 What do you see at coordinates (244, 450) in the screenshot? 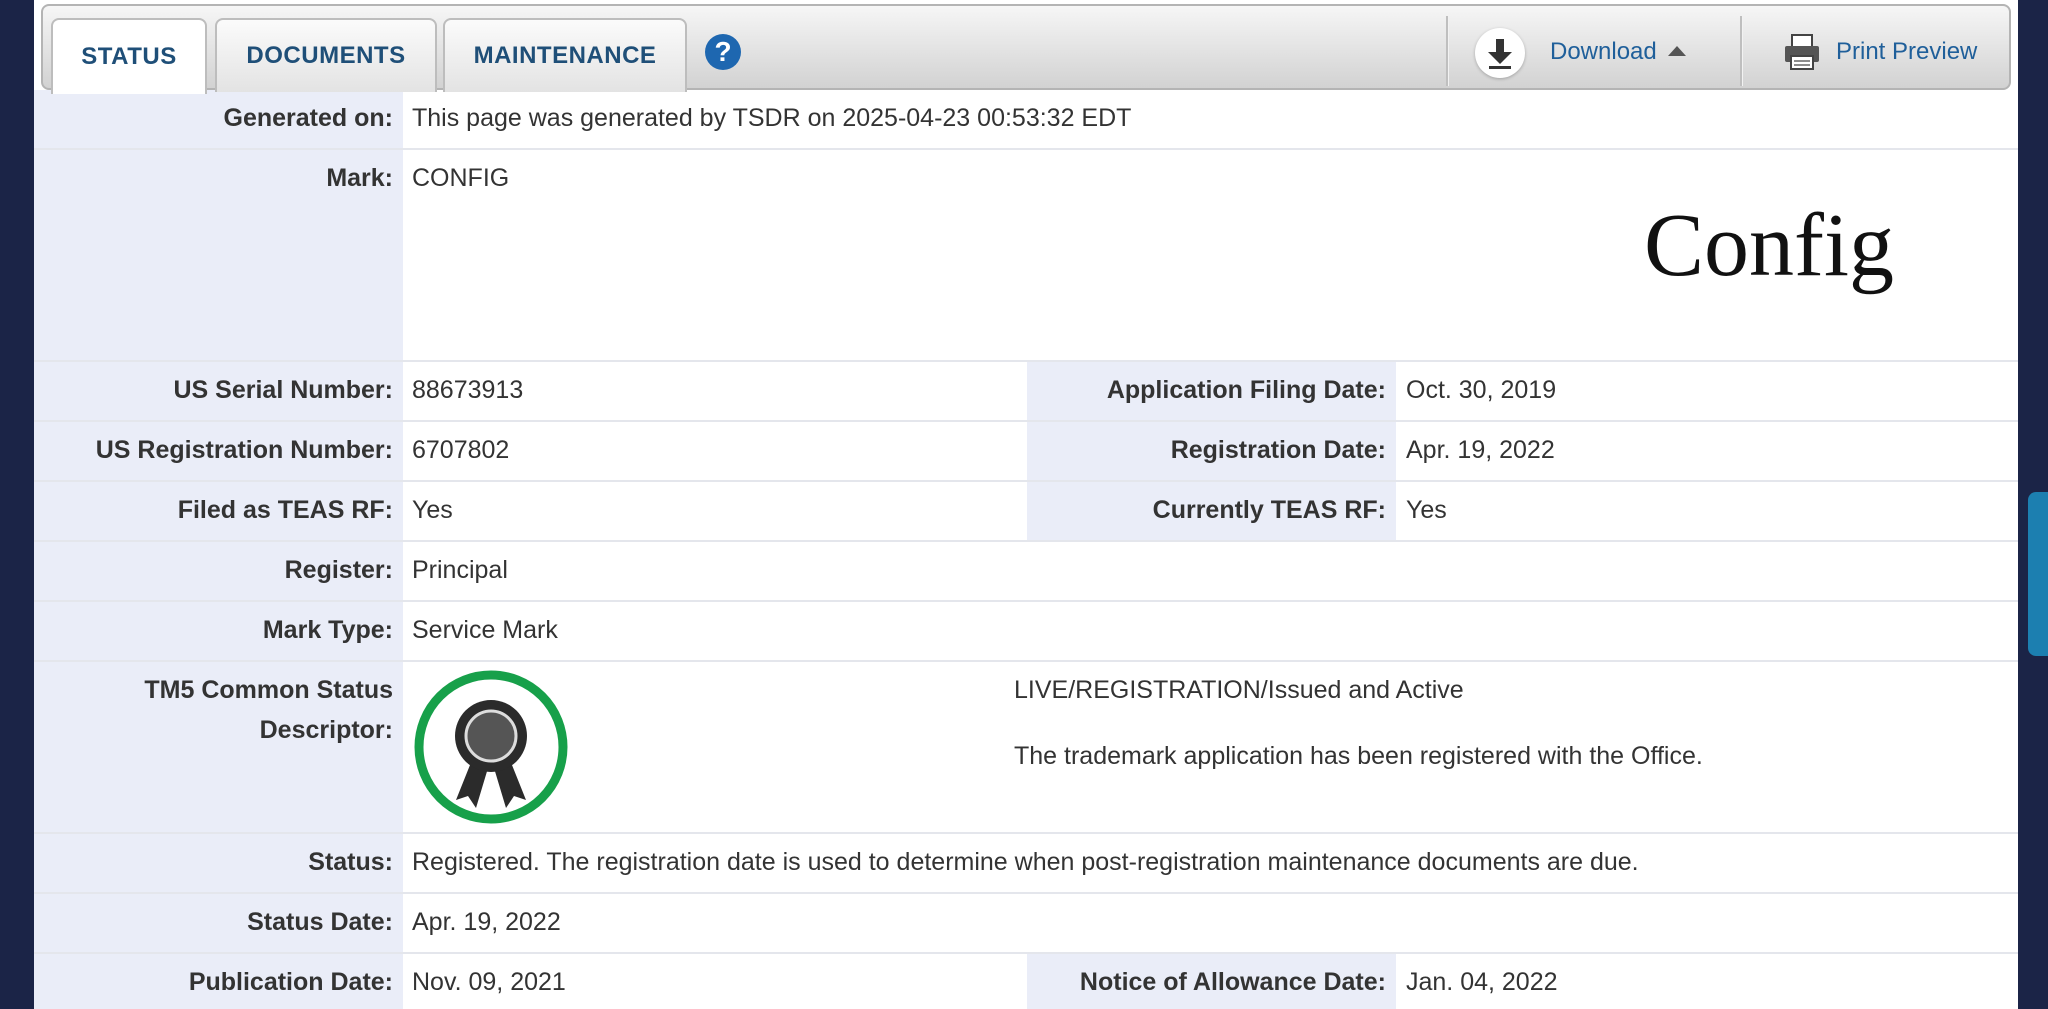
I see `registration-number-label: US Registration Number:` at bounding box center [244, 450].